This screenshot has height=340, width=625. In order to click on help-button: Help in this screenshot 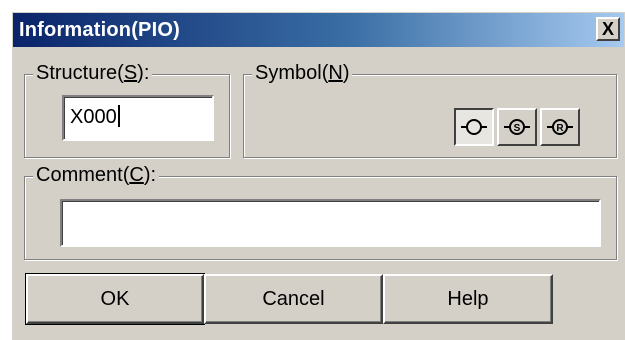, I will do `click(468, 299)`.